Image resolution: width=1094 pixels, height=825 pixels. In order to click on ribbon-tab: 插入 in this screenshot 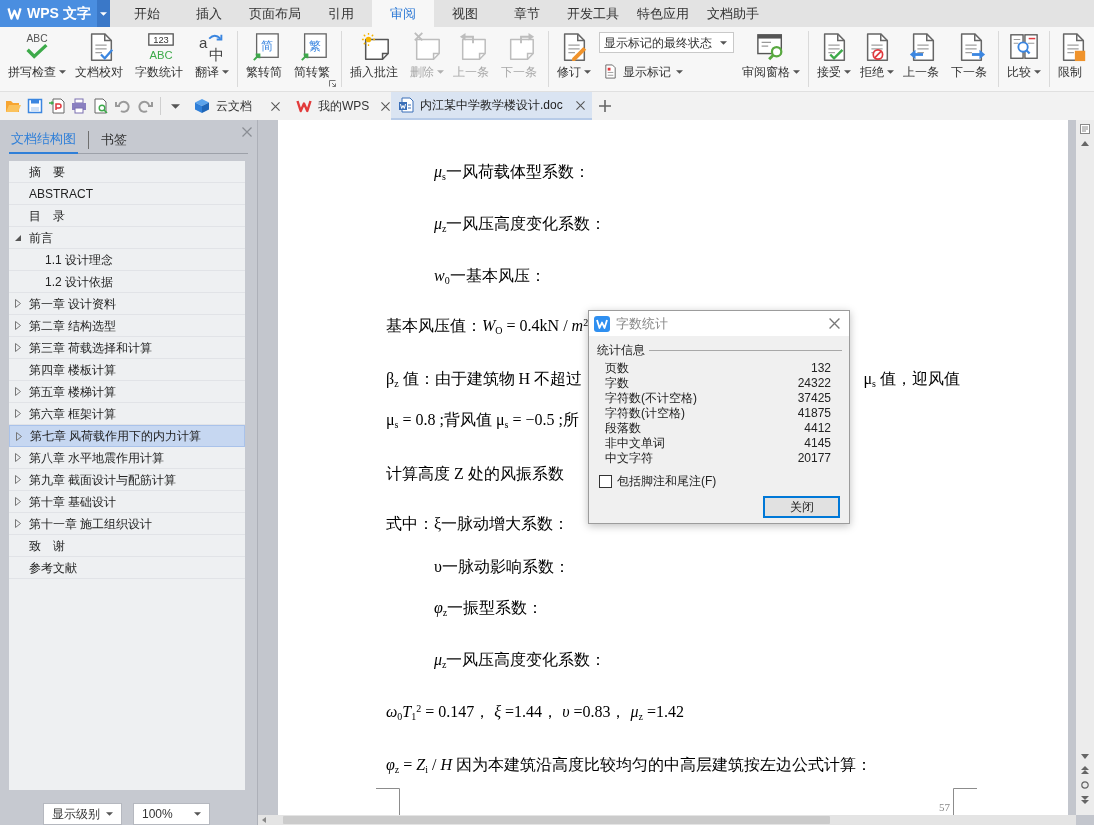, I will do `click(209, 13)`.